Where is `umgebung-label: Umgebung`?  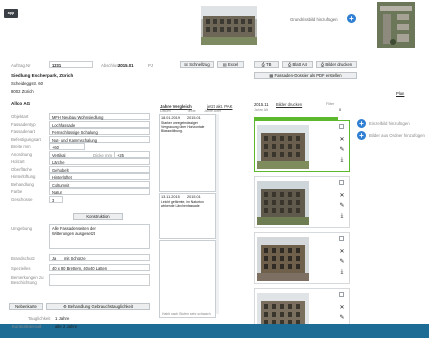
umgebung-label: Umgebung is located at coordinates (22, 228).